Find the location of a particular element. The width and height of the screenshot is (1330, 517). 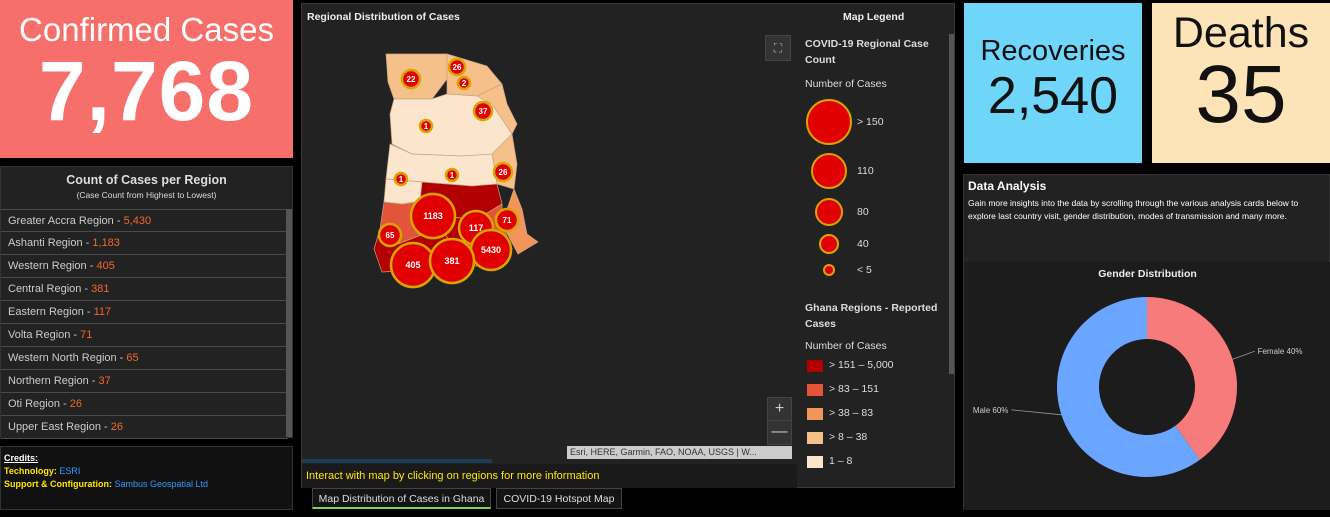

technology-link: ESRI is located at coordinates (69, 471).